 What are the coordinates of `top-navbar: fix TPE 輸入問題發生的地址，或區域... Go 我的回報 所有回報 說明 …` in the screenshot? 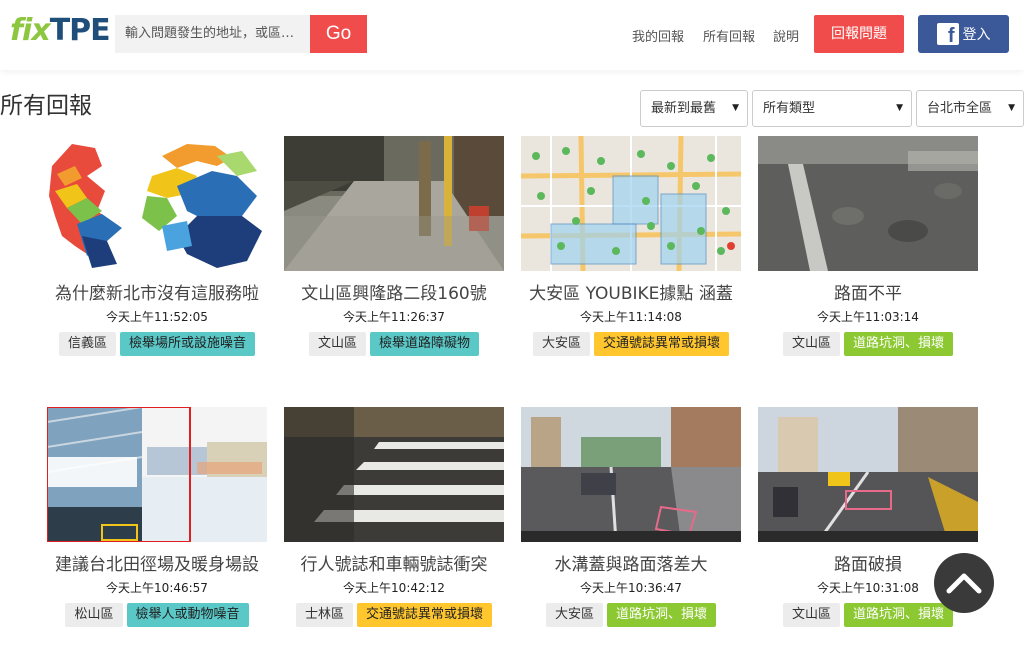 It's located at (512, 35).